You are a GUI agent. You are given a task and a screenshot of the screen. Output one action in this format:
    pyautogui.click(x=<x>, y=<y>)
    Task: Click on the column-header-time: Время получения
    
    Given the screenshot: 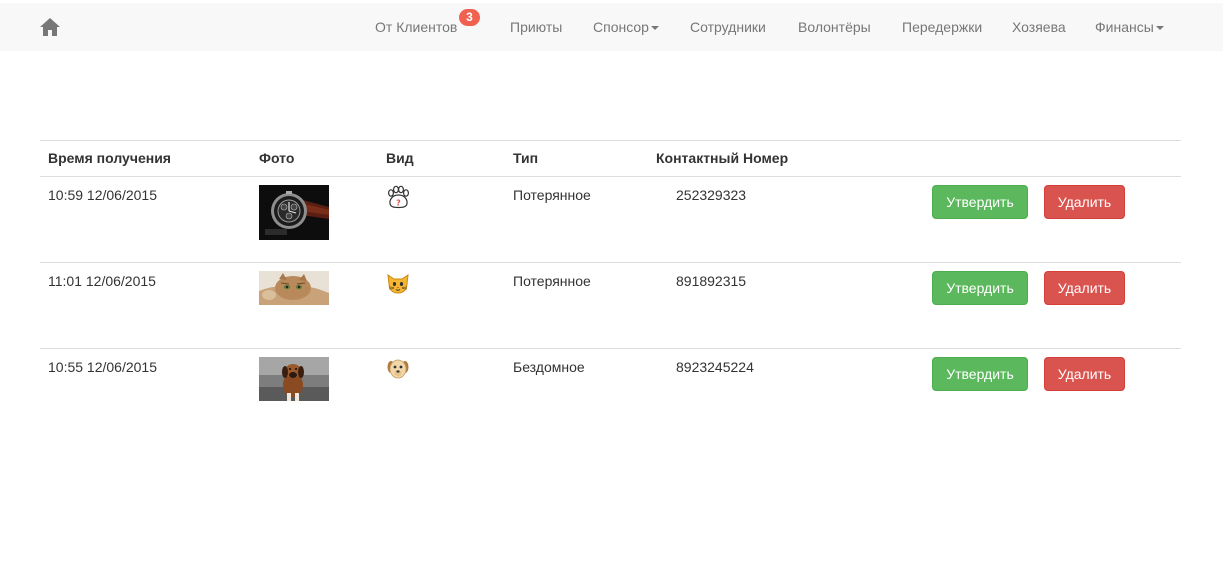 What is the action you would take?
    pyautogui.click(x=109, y=158)
    